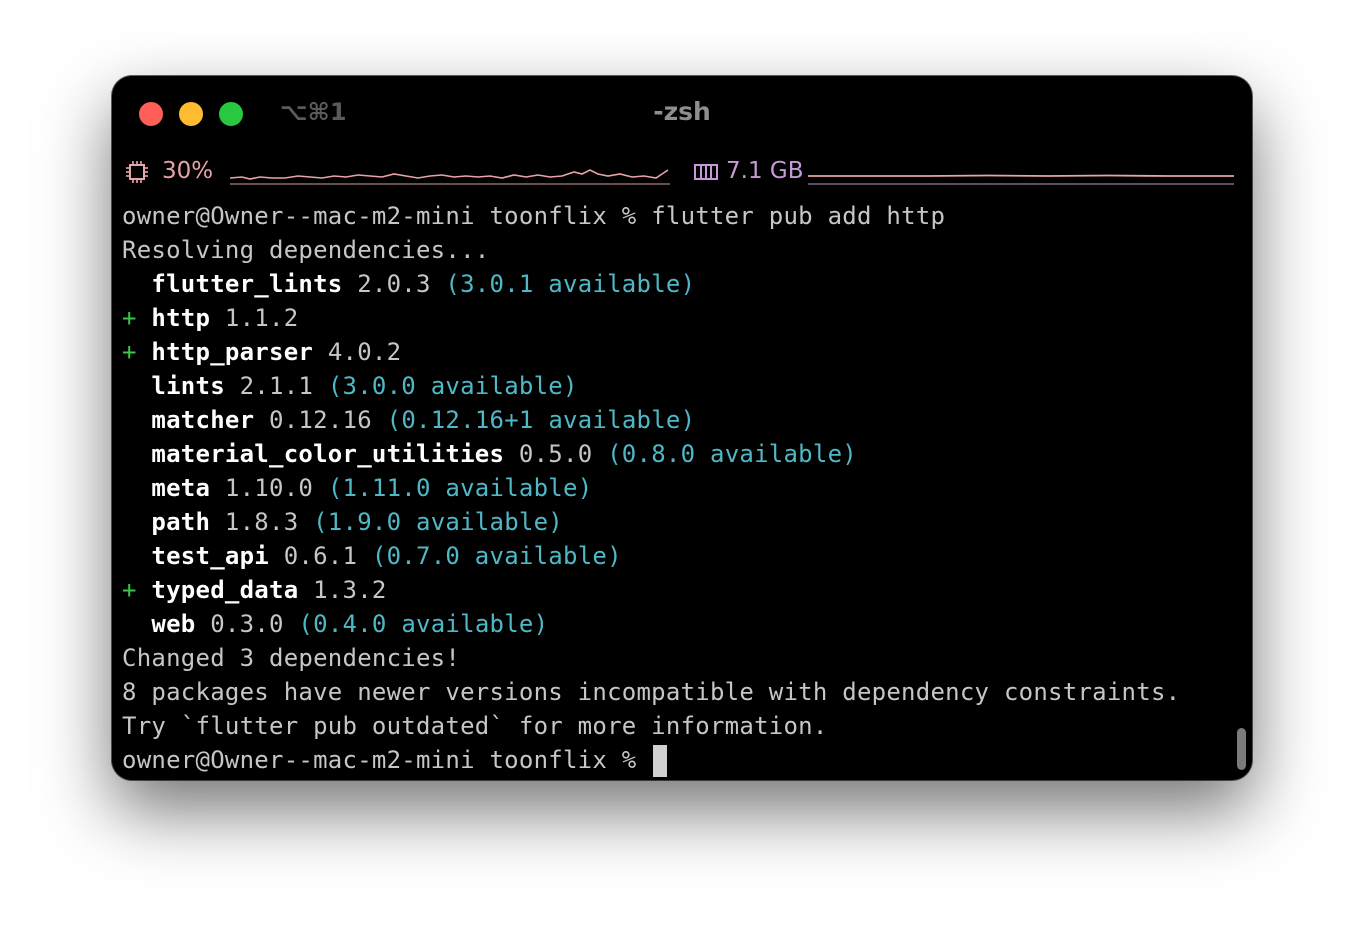 Image resolution: width=1364 pixels, height=928 pixels. I want to click on package-name: flutter_lints, so click(247, 284).